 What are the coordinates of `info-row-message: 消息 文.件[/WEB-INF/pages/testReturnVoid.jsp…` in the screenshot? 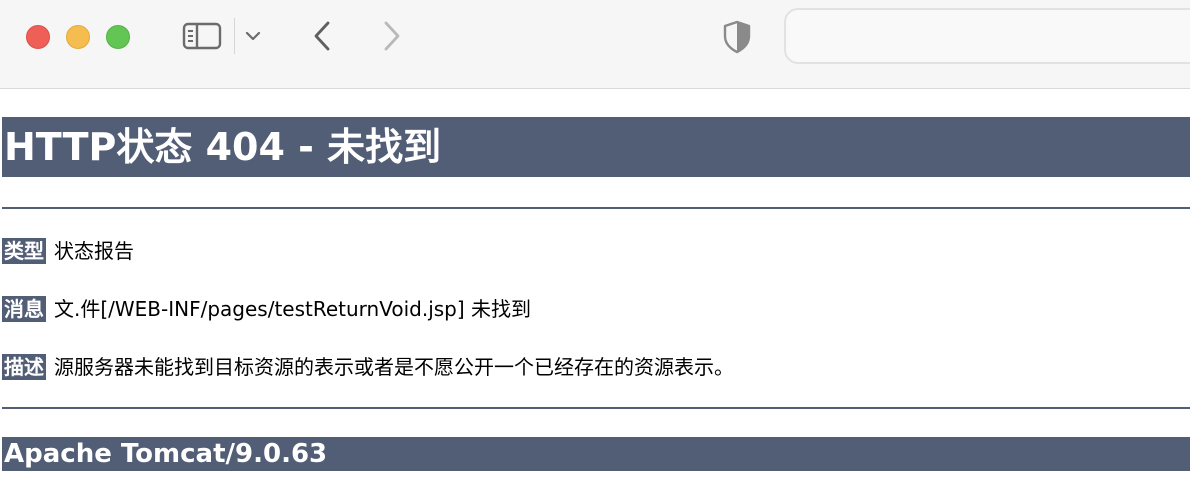 It's located at (266, 309).